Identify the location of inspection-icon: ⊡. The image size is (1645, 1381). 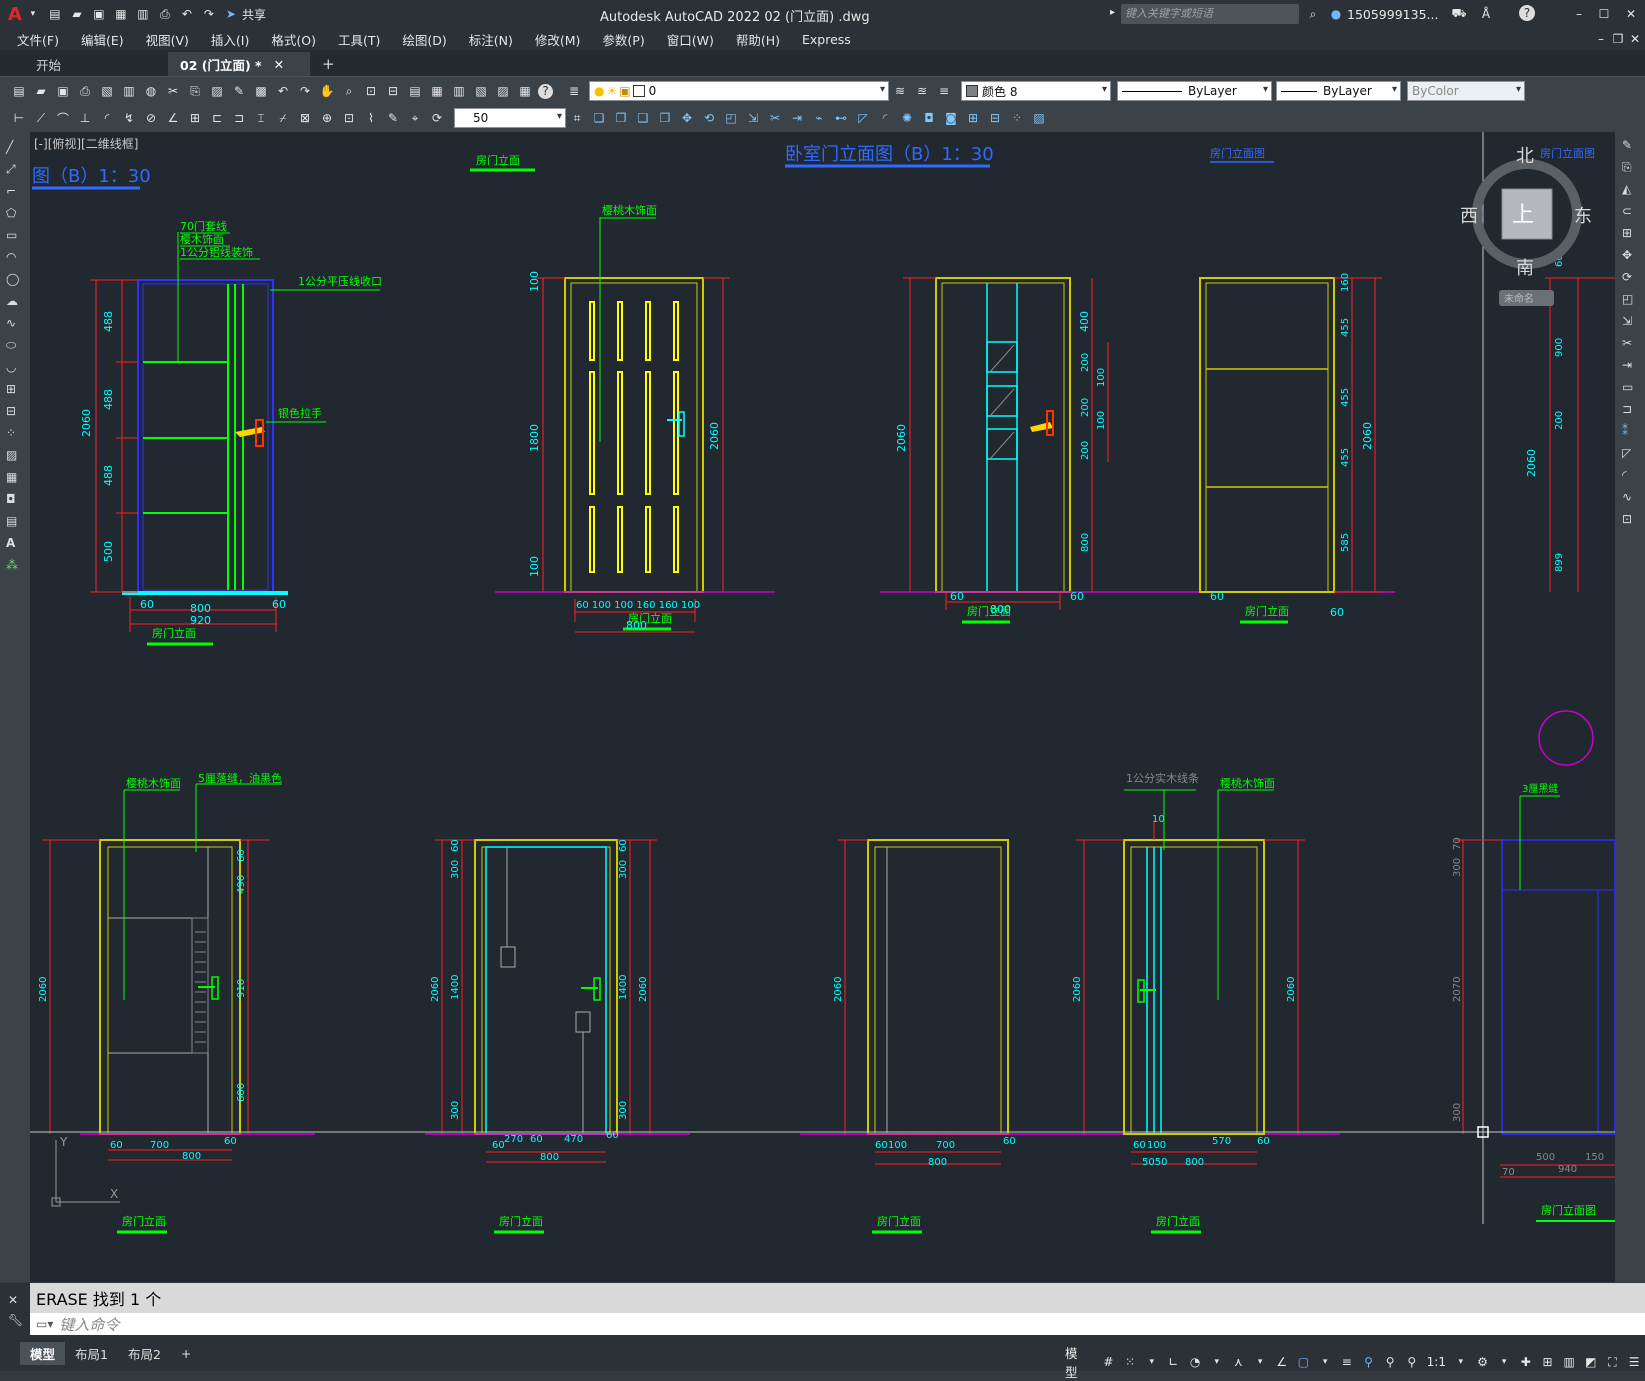
(349, 118).